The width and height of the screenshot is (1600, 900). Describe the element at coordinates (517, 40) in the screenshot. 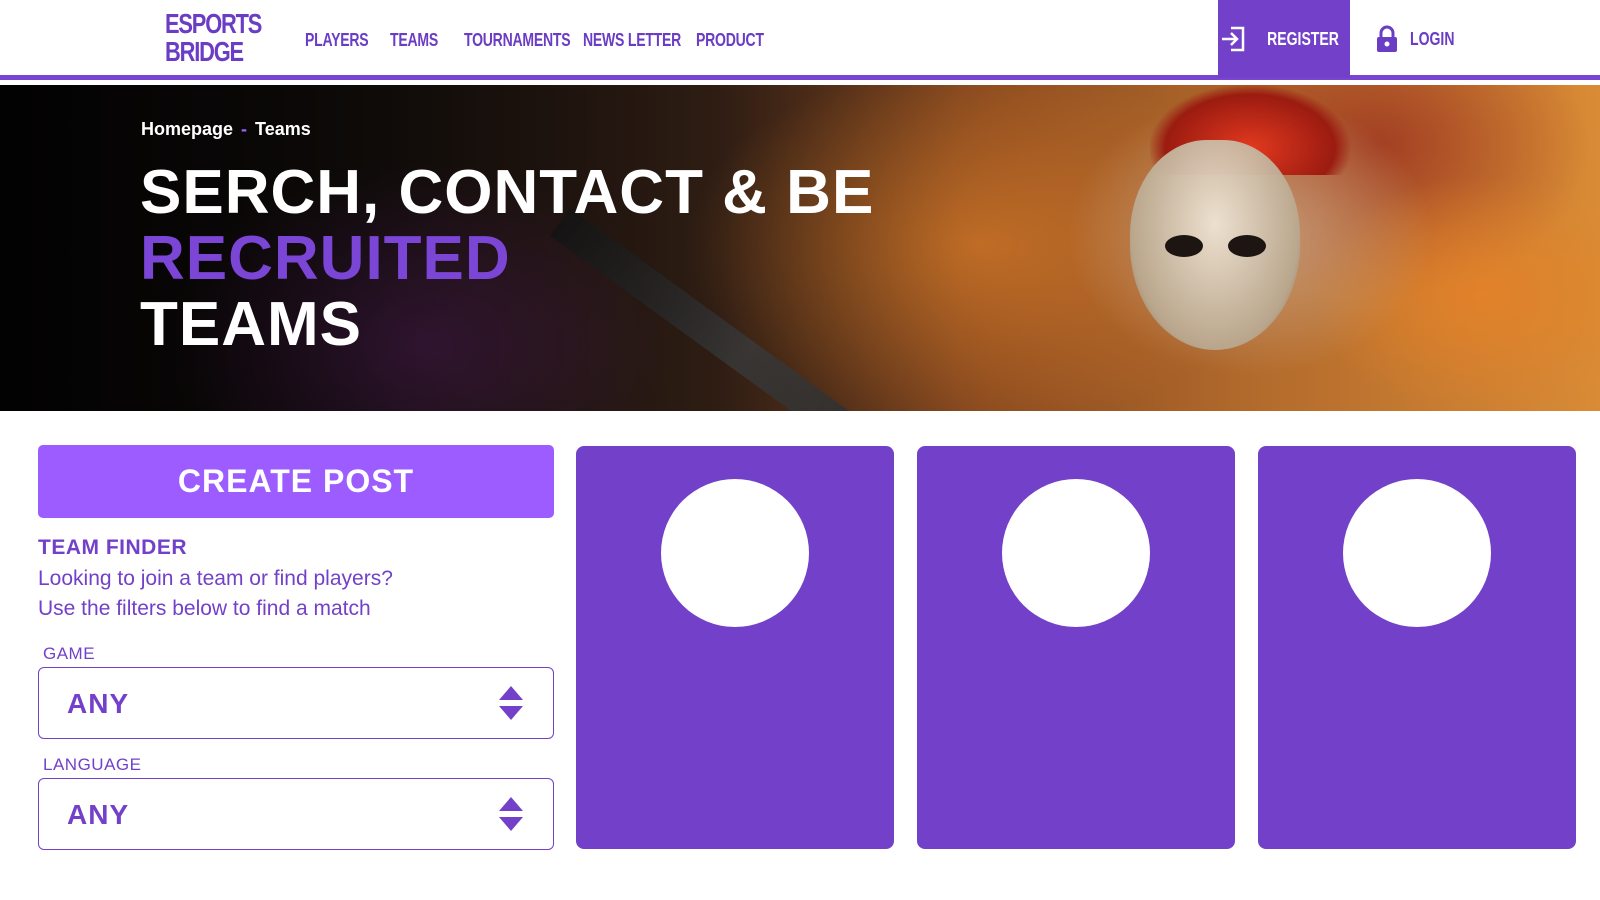

I see `nav-link-tournaments: TOURNAMENTS` at that location.